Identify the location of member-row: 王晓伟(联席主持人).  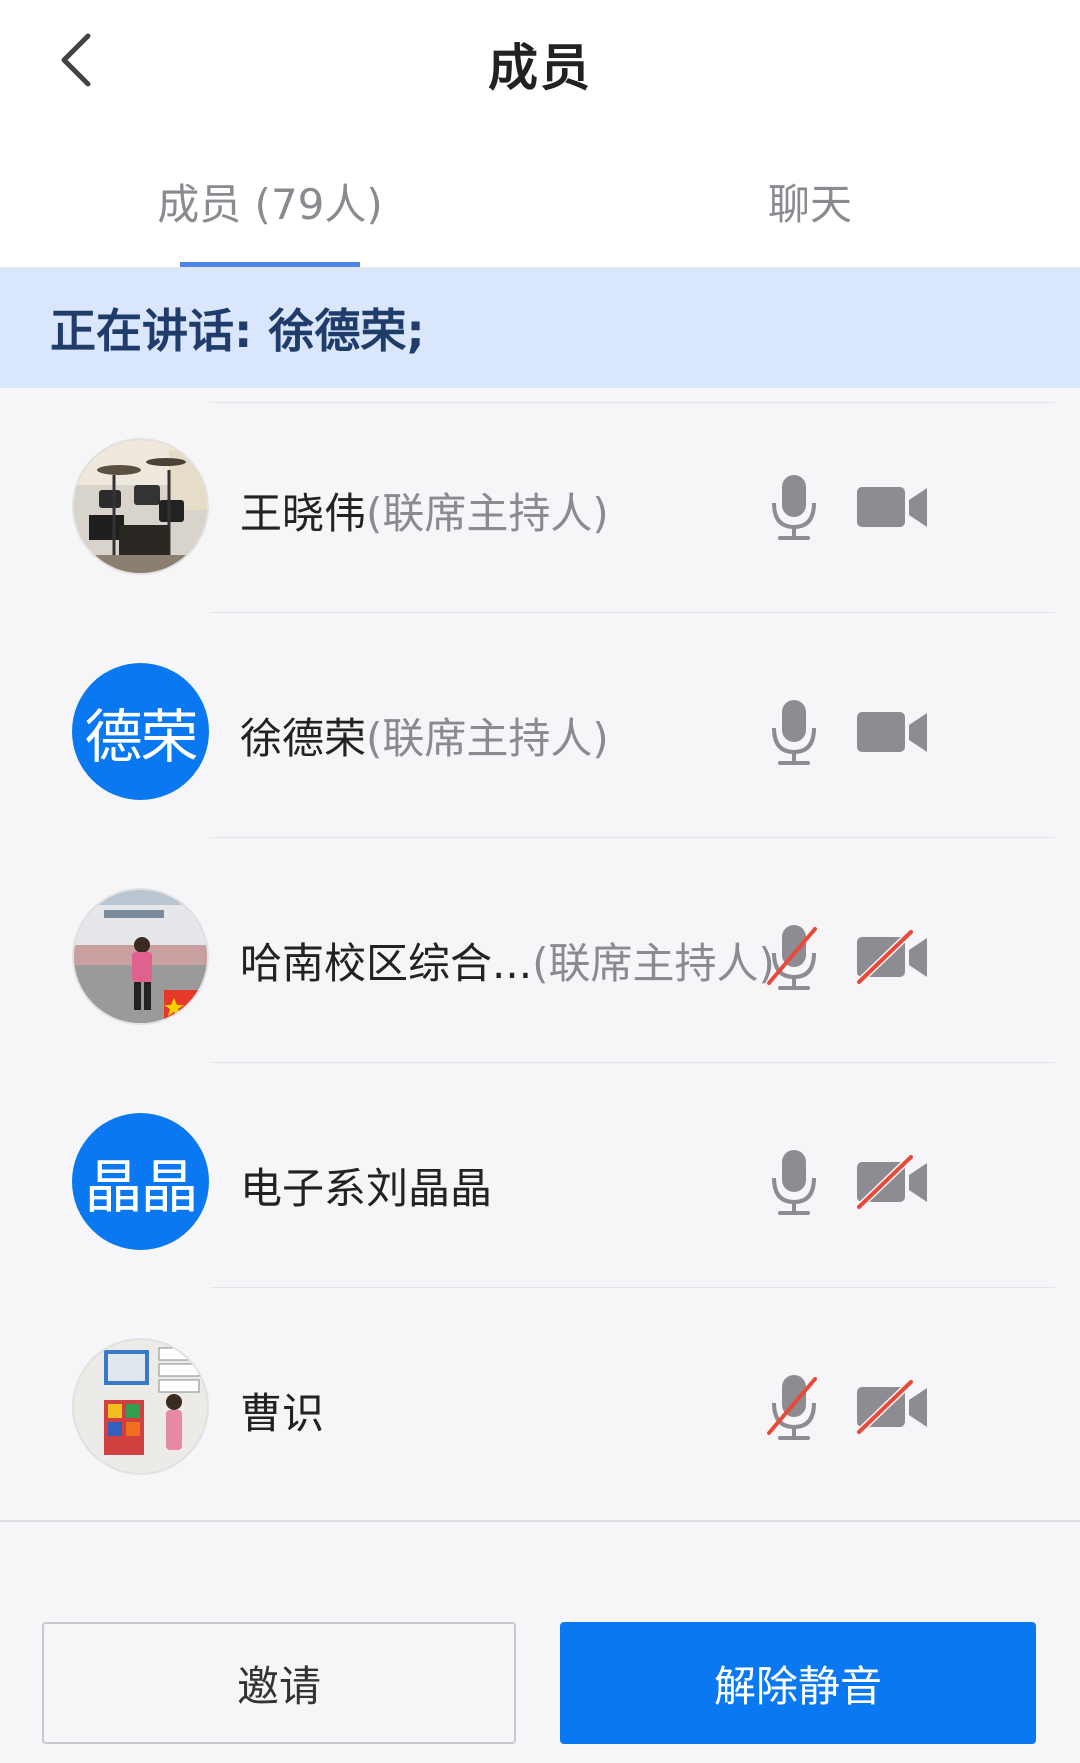
(540, 500).